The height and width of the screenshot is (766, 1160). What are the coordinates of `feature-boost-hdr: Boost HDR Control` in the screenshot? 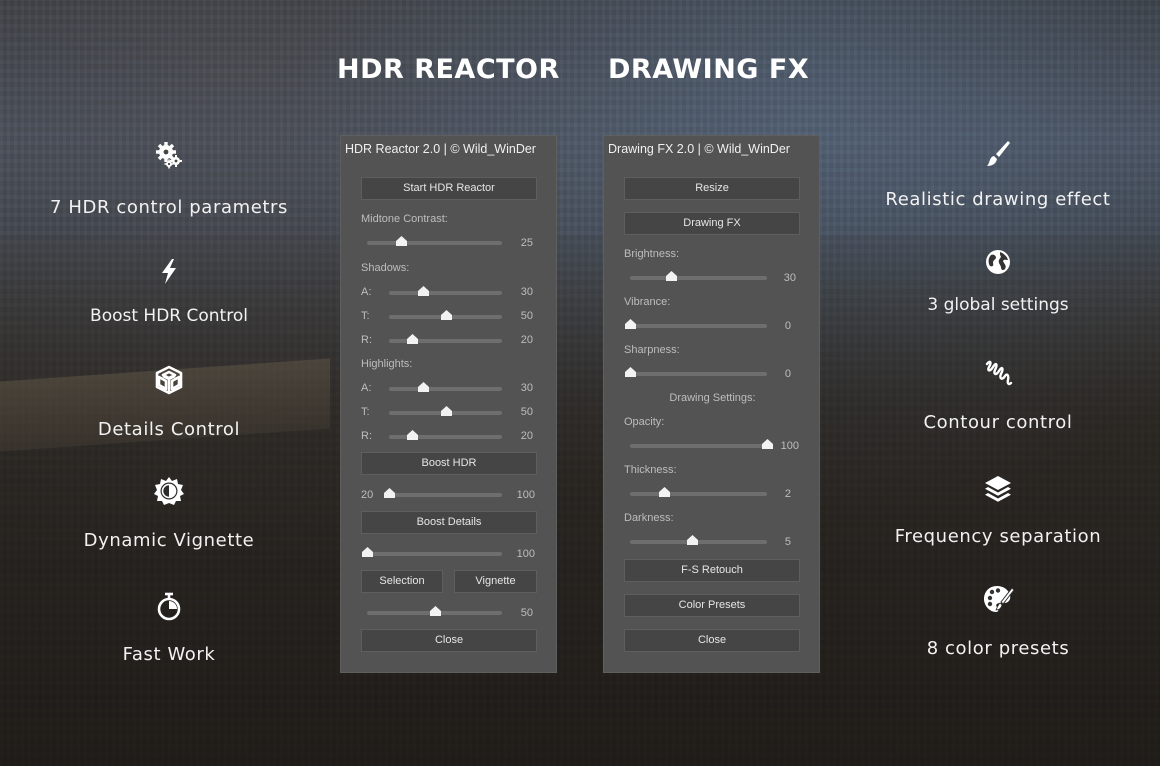 It's located at (169, 290).